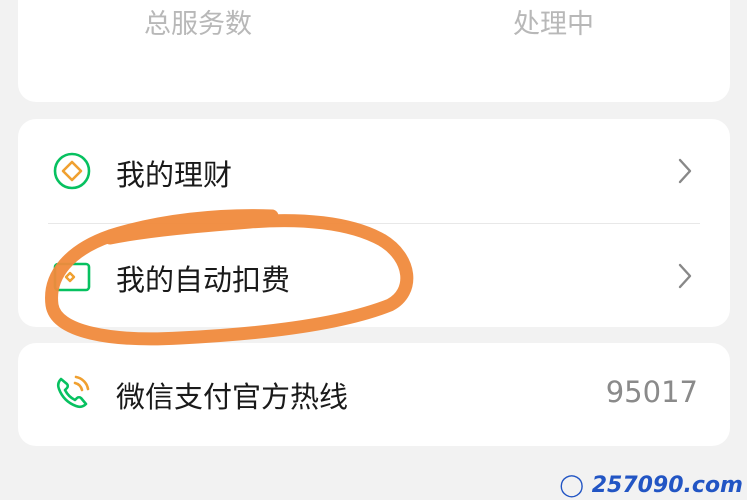  What do you see at coordinates (203, 280) in the screenshot?
I see `menu-item-label: 我的自动扣费` at bounding box center [203, 280].